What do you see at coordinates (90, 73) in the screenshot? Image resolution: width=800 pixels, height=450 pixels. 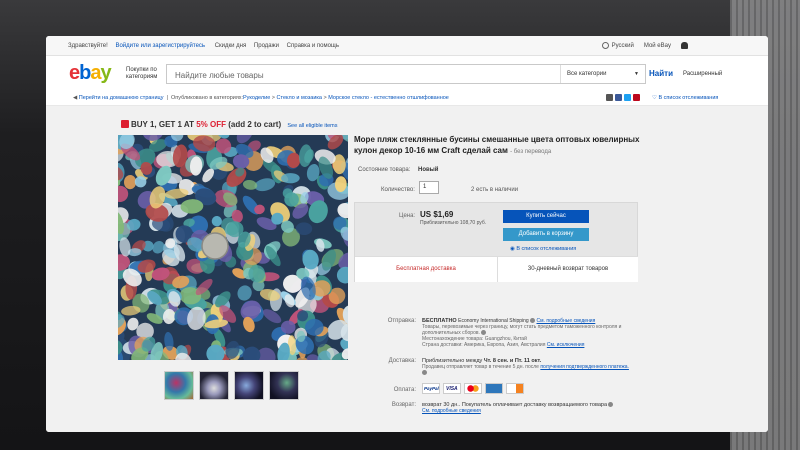 I see `ebay-logo: ebay` at bounding box center [90, 73].